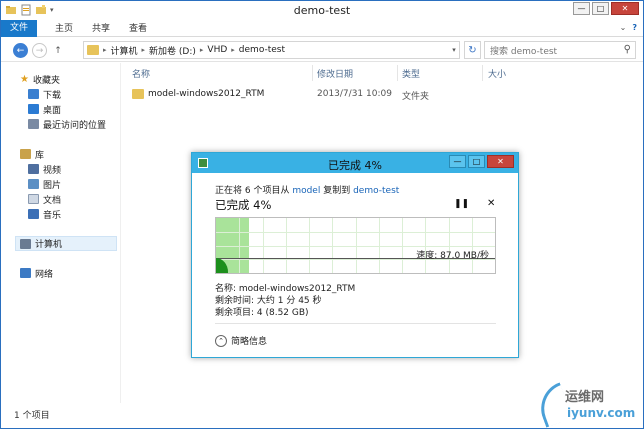 The width and height of the screenshot is (644, 429). I want to click on arrow-left-icon: ←, so click(20, 50).